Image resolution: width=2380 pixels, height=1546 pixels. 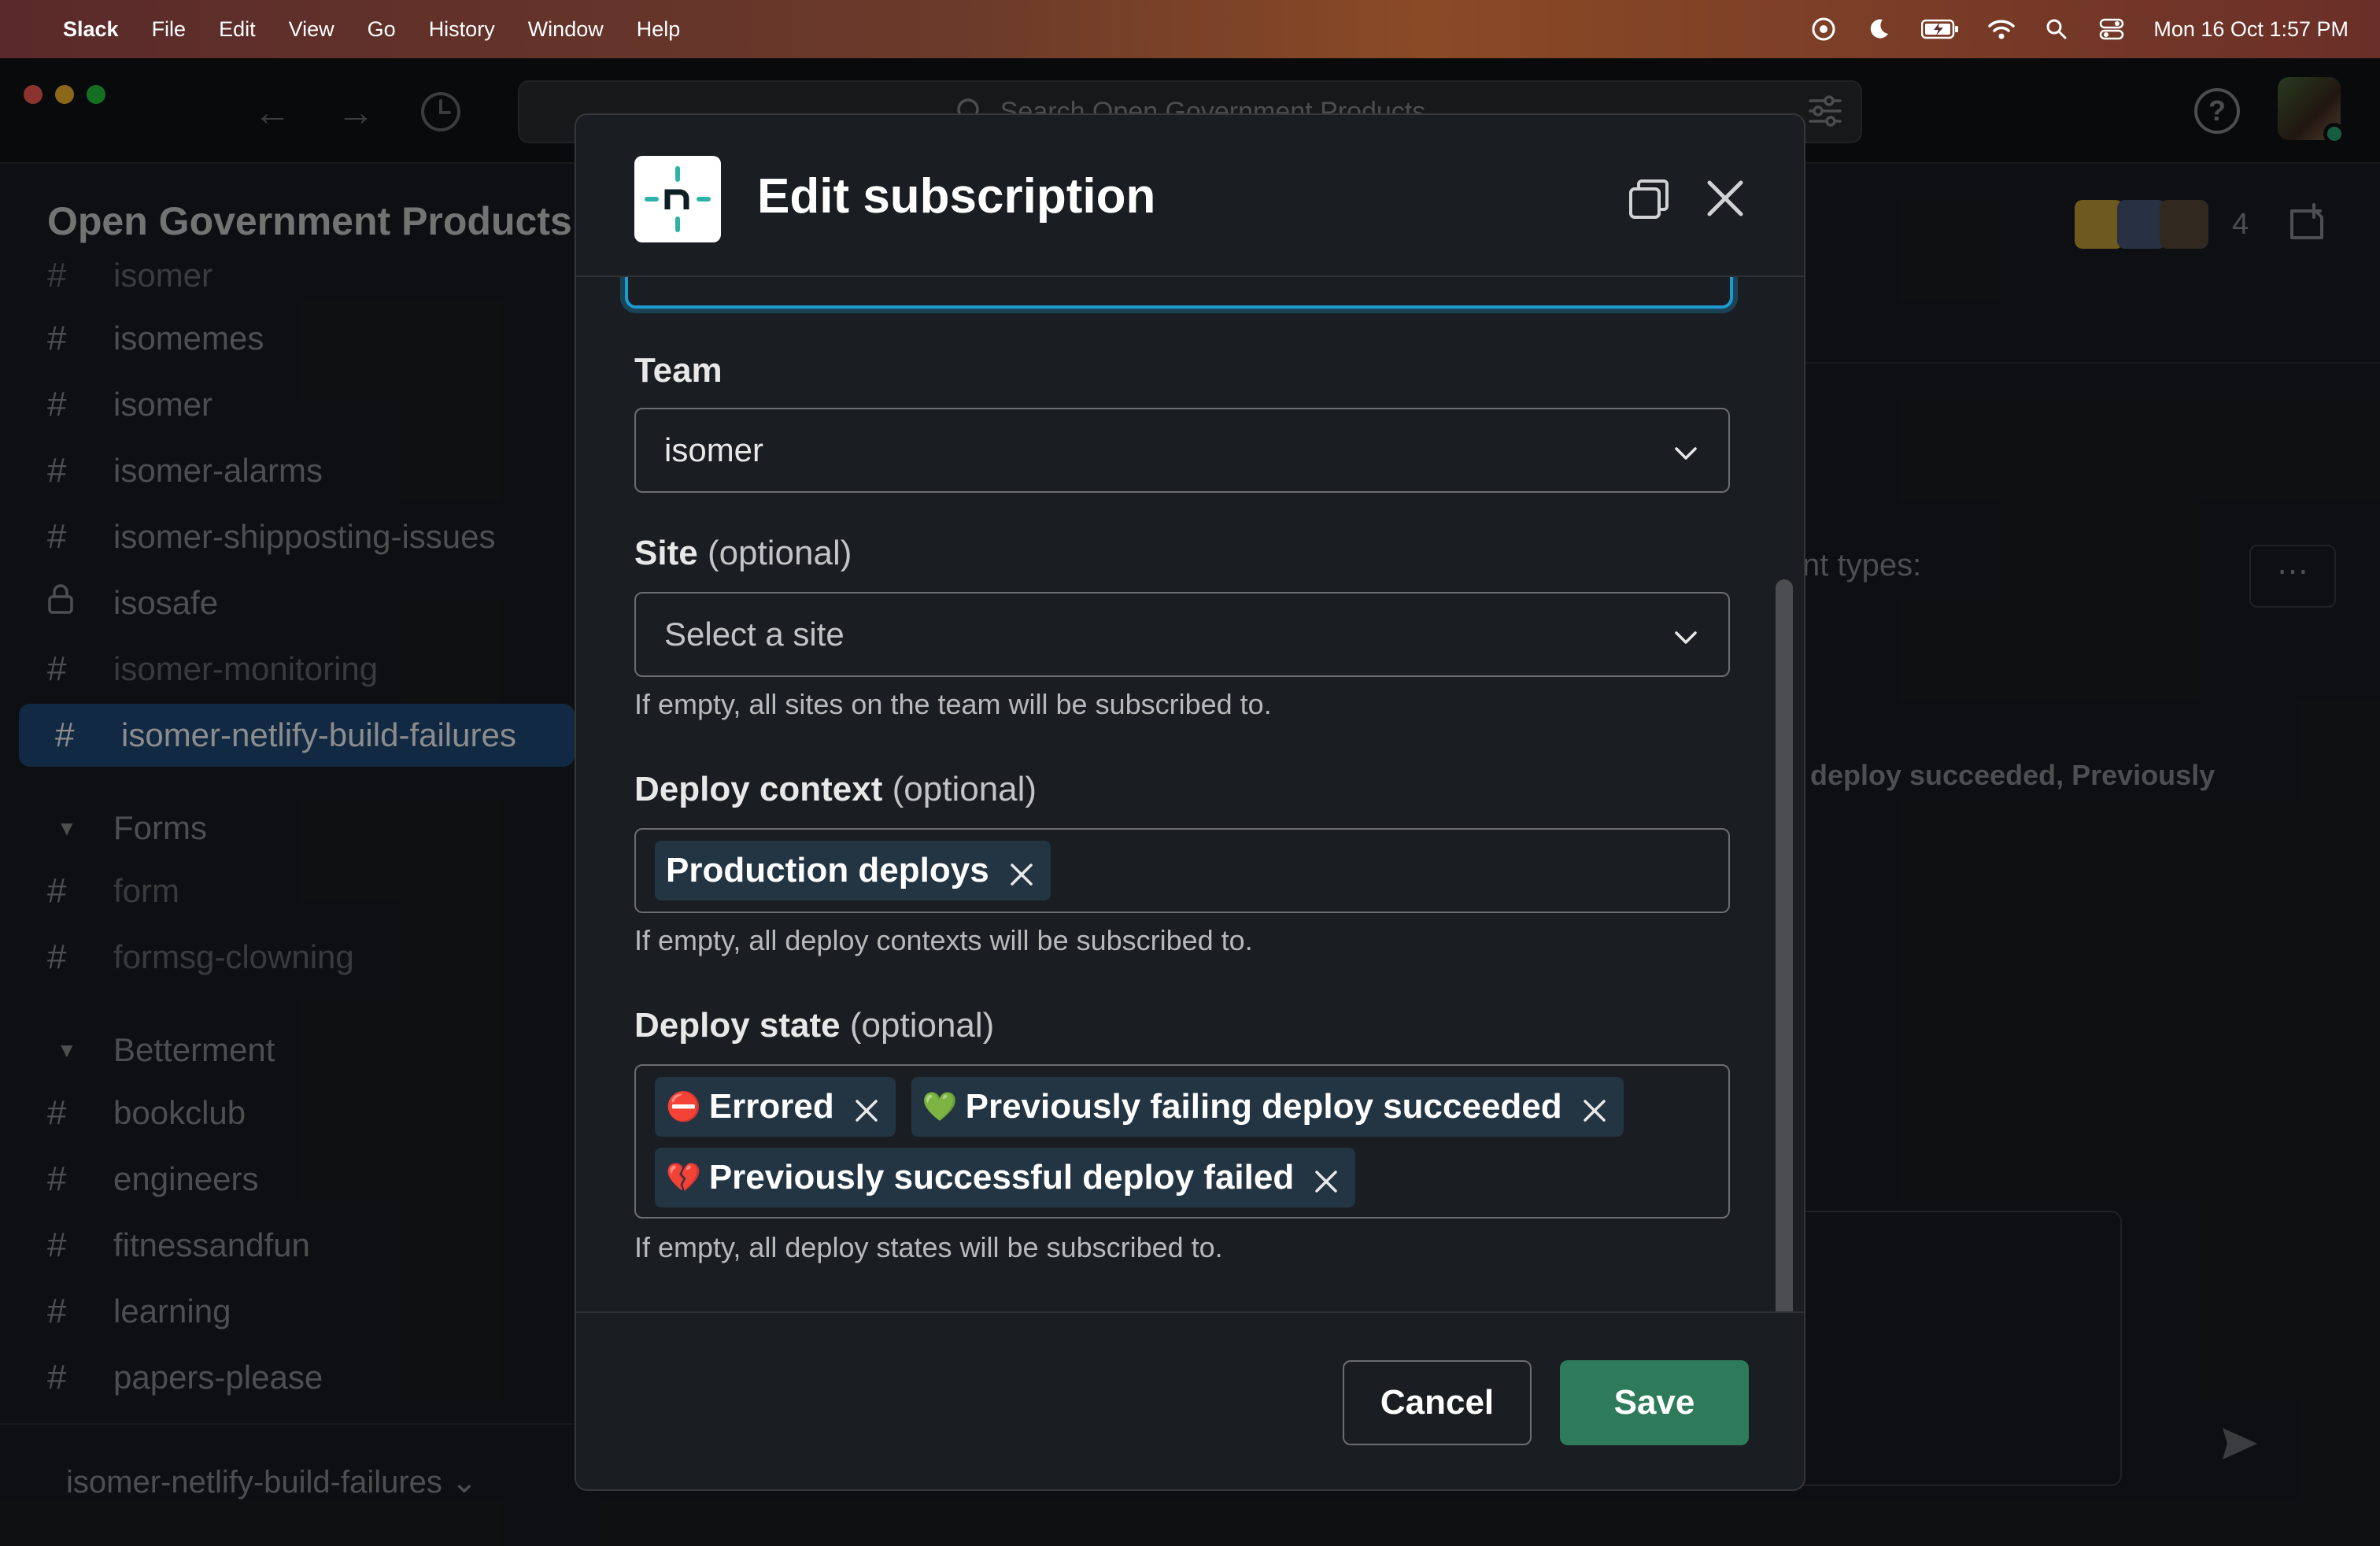 I want to click on site-select: Select a site, so click(x=1182, y=634).